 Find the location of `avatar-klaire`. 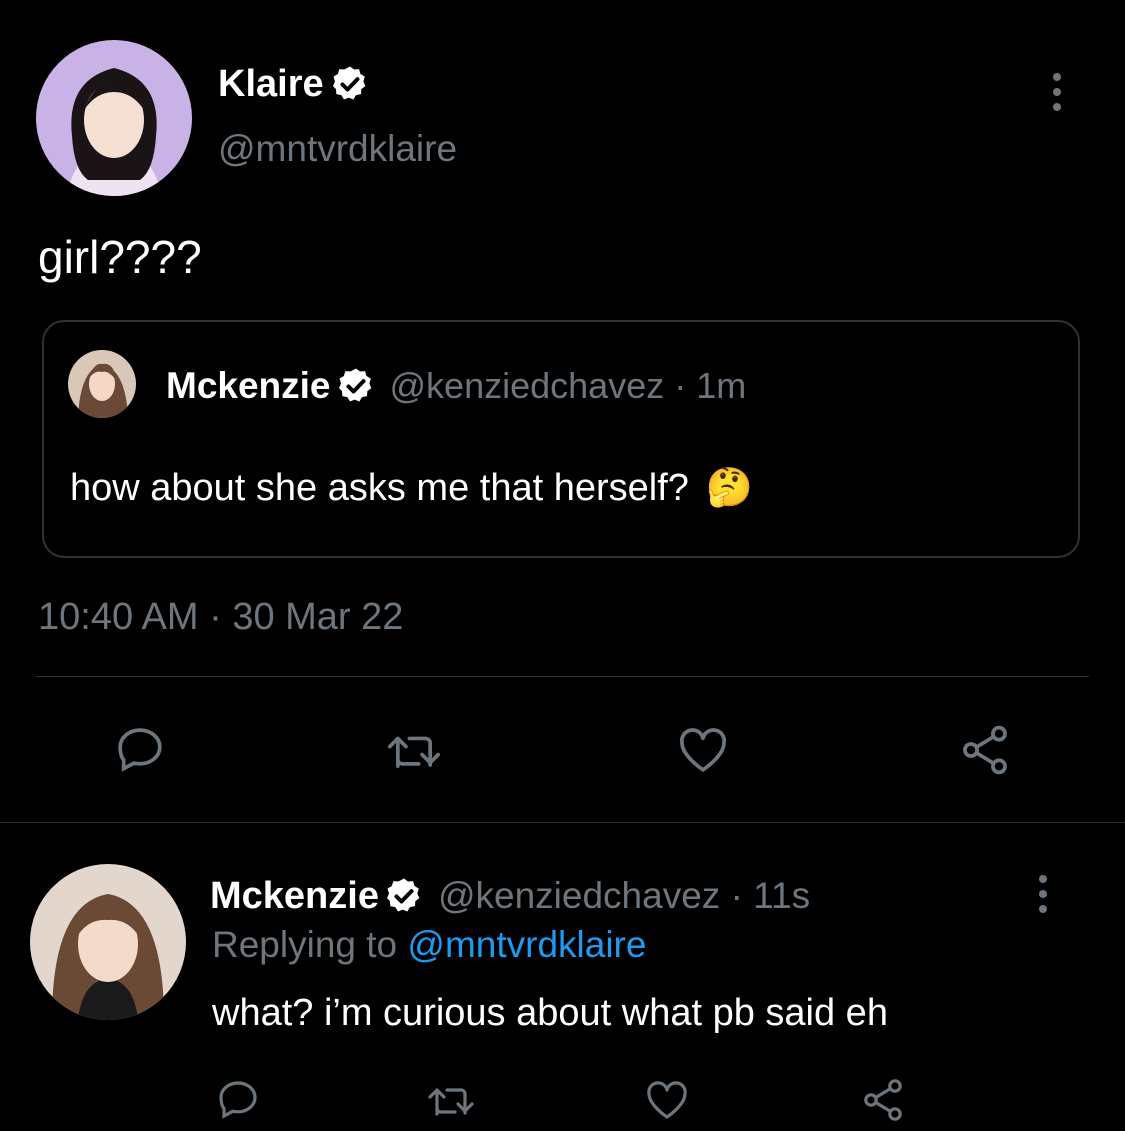

avatar-klaire is located at coordinates (114, 118).